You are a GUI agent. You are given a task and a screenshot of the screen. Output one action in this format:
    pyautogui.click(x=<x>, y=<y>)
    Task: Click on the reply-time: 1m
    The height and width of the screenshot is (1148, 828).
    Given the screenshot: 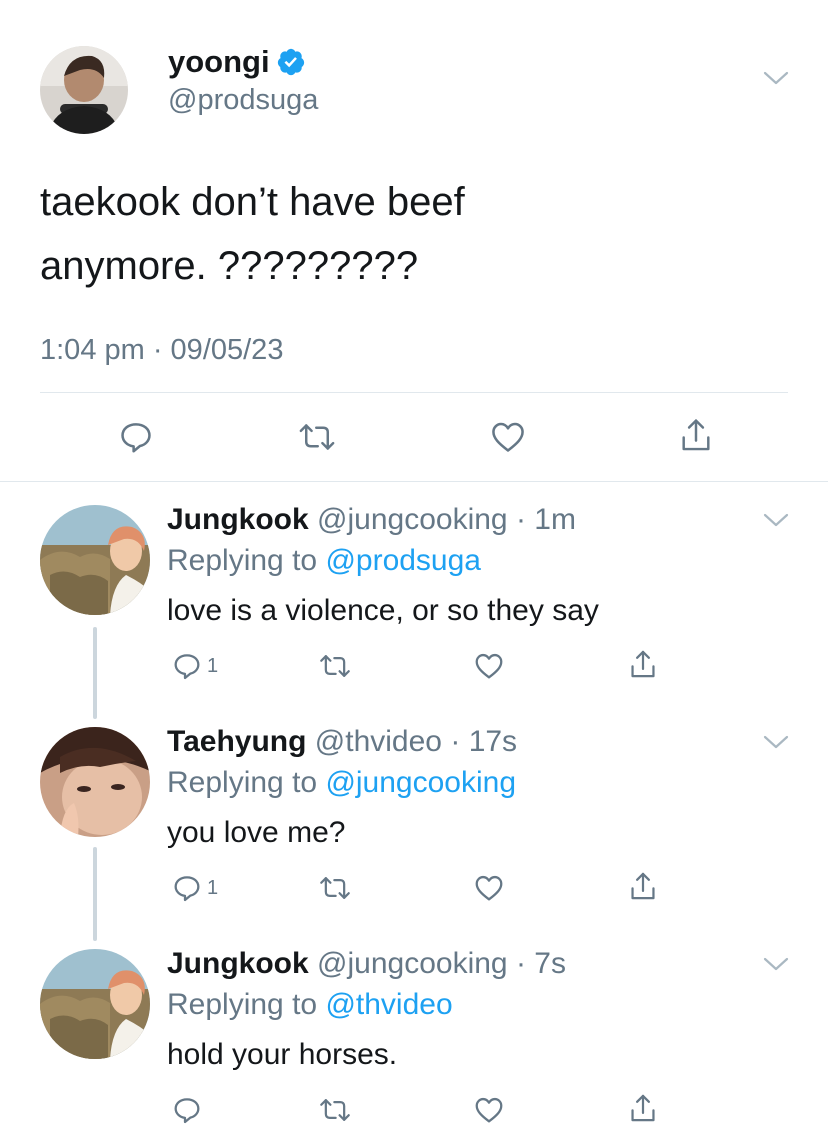 What is the action you would take?
    pyautogui.click(x=555, y=519)
    